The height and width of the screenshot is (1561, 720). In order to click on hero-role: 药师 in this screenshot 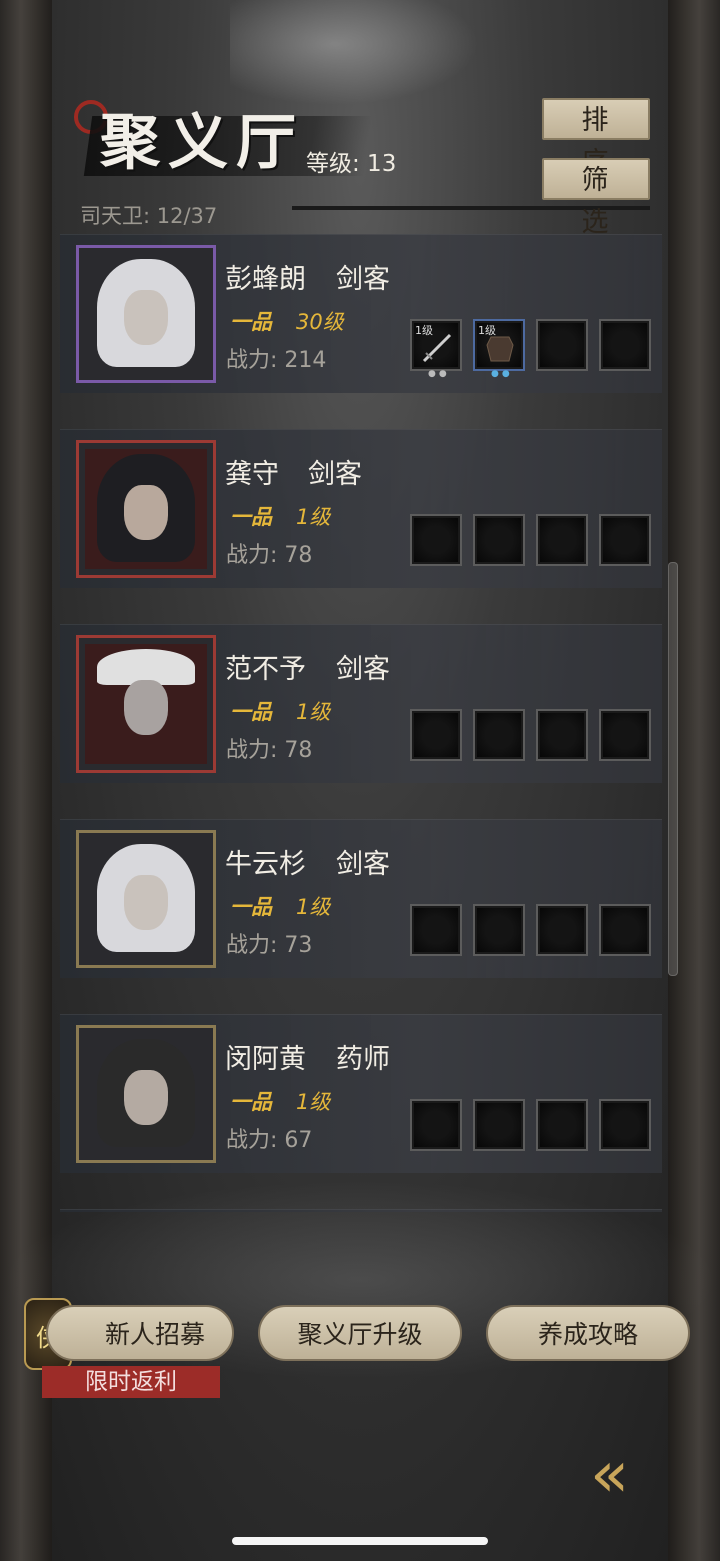, I will do `click(363, 1059)`.